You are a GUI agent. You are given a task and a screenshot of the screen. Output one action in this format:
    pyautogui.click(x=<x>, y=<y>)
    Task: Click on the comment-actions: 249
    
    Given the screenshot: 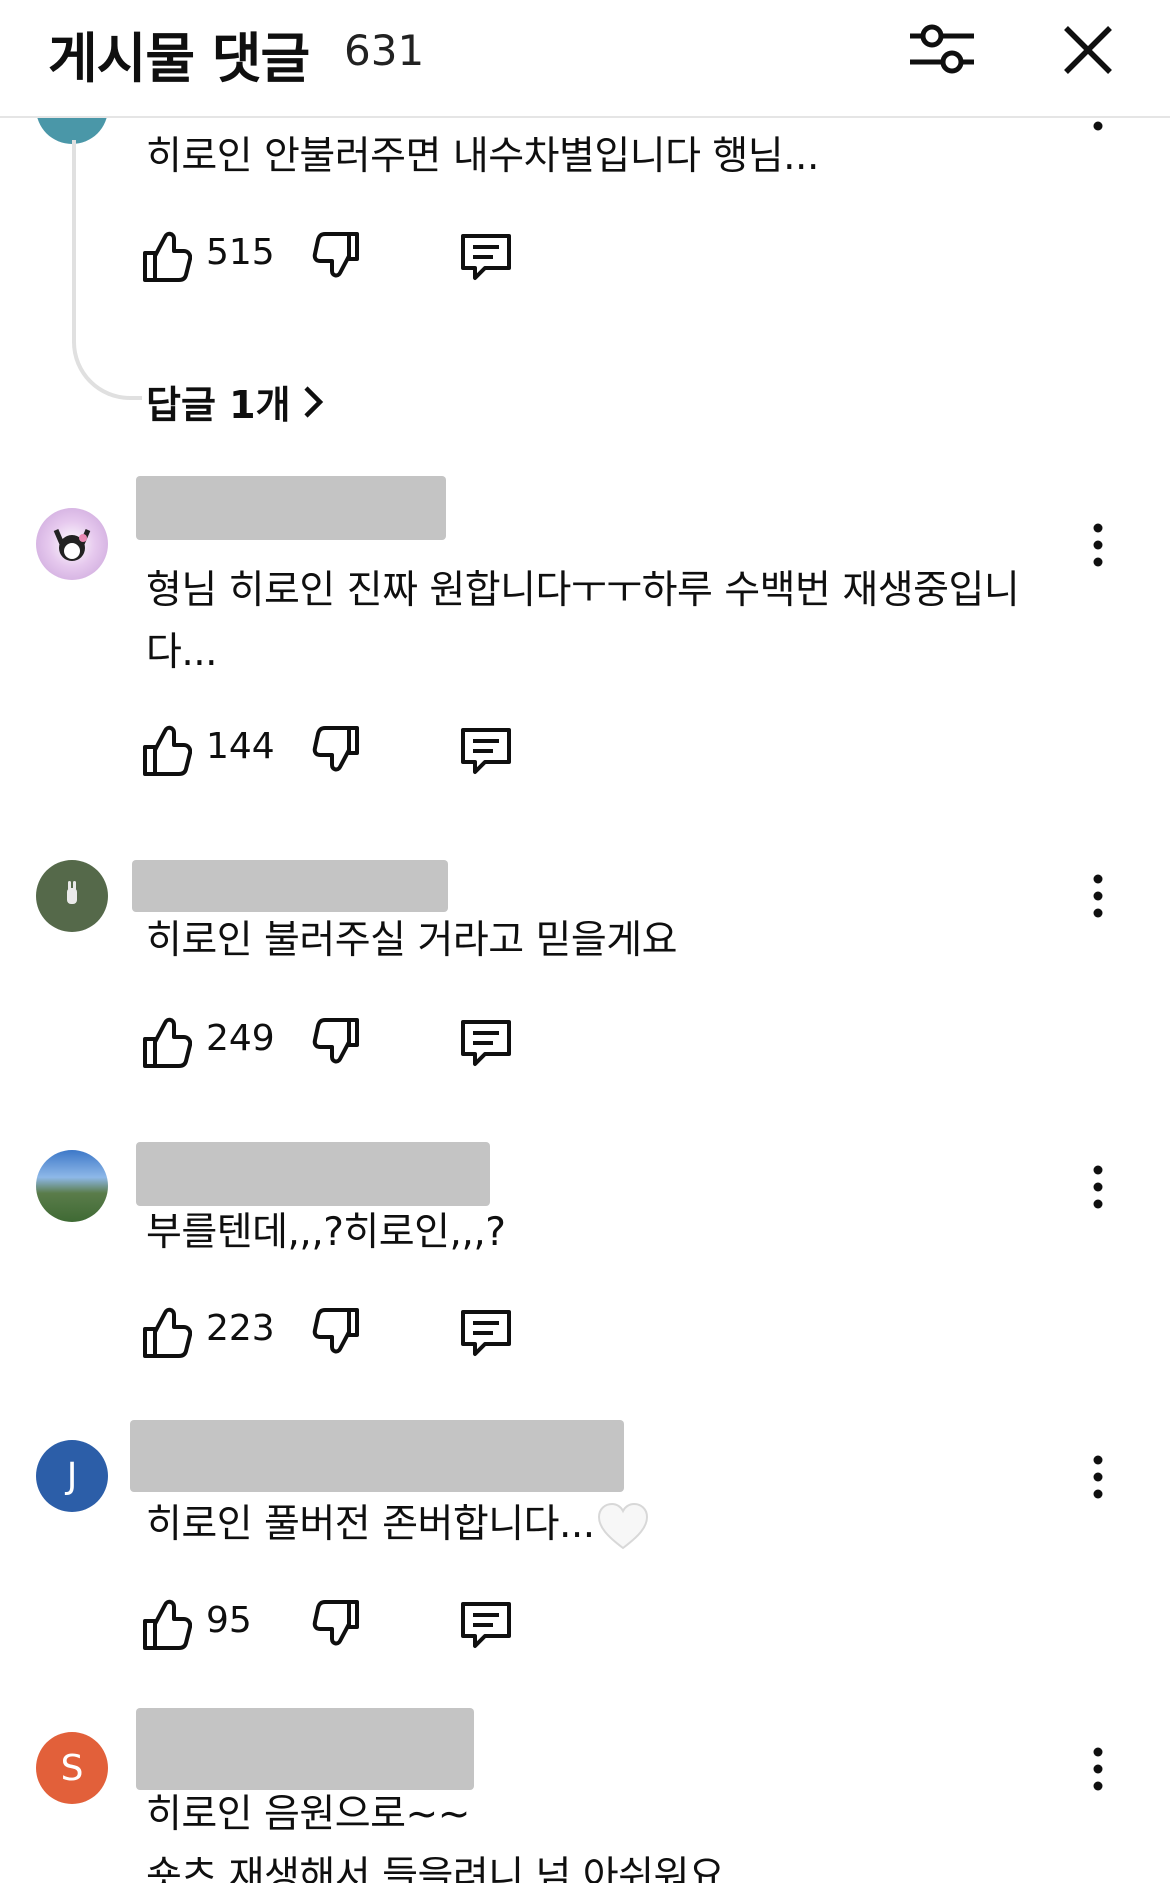 What is the action you would take?
    pyautogui.click(x=340, y=1042)
    